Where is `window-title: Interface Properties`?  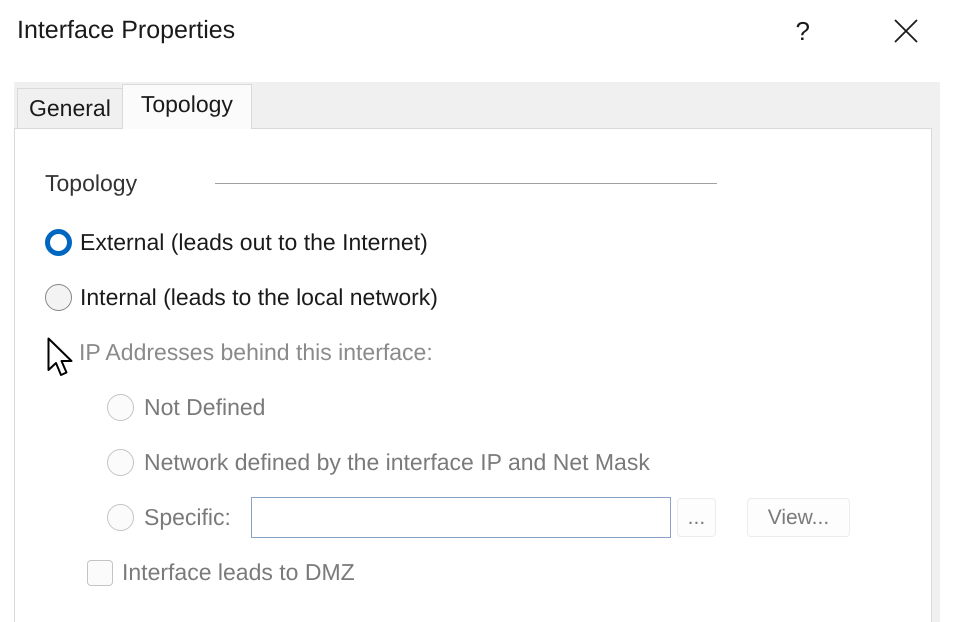
window-title: Interface Properties is located at coordinates (126, 30).